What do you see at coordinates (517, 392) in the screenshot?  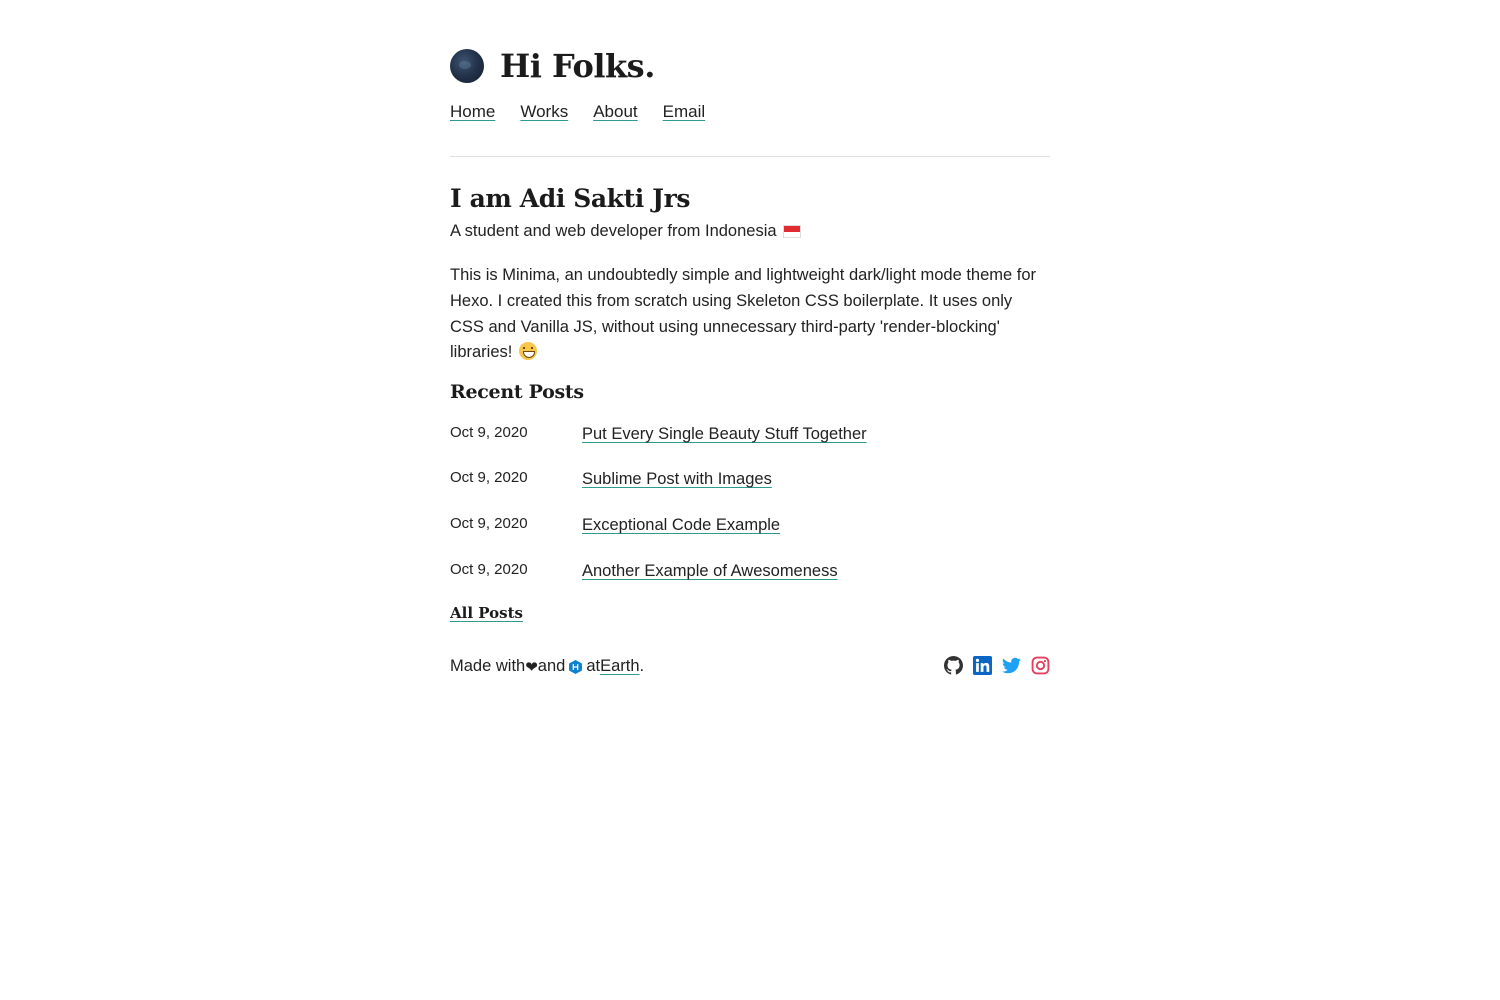 I see `recent-posts-heading: Recent Posts` at bounding box center [517, 392].